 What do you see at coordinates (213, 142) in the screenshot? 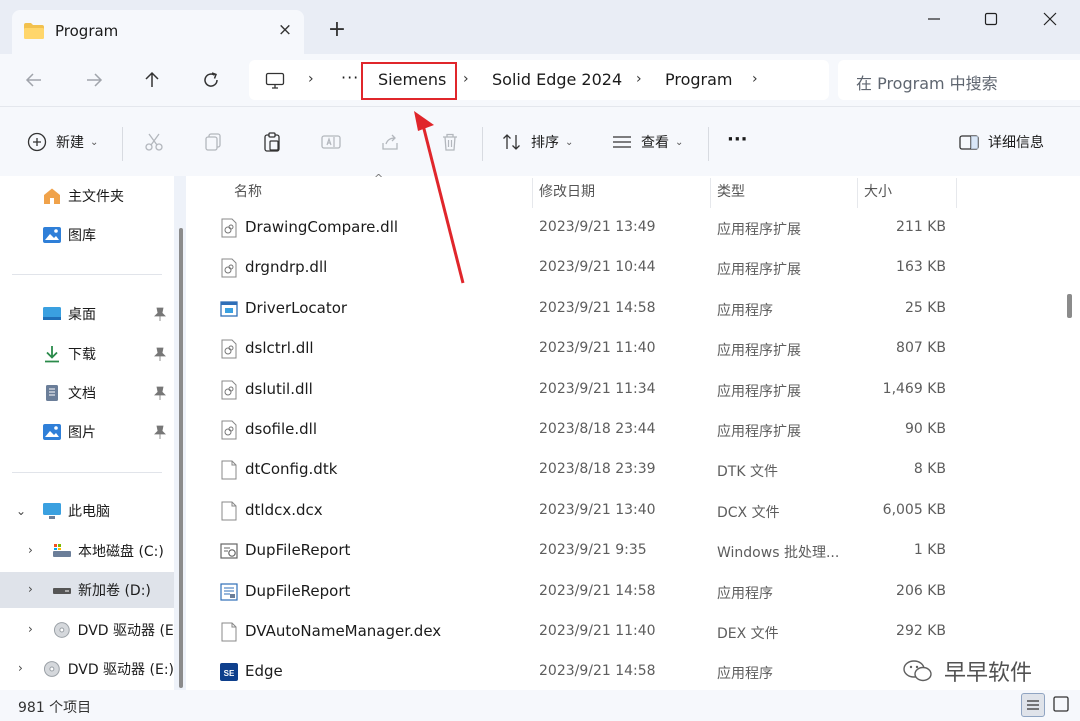
I see `copy-icon` at bounding box center [213, 142].